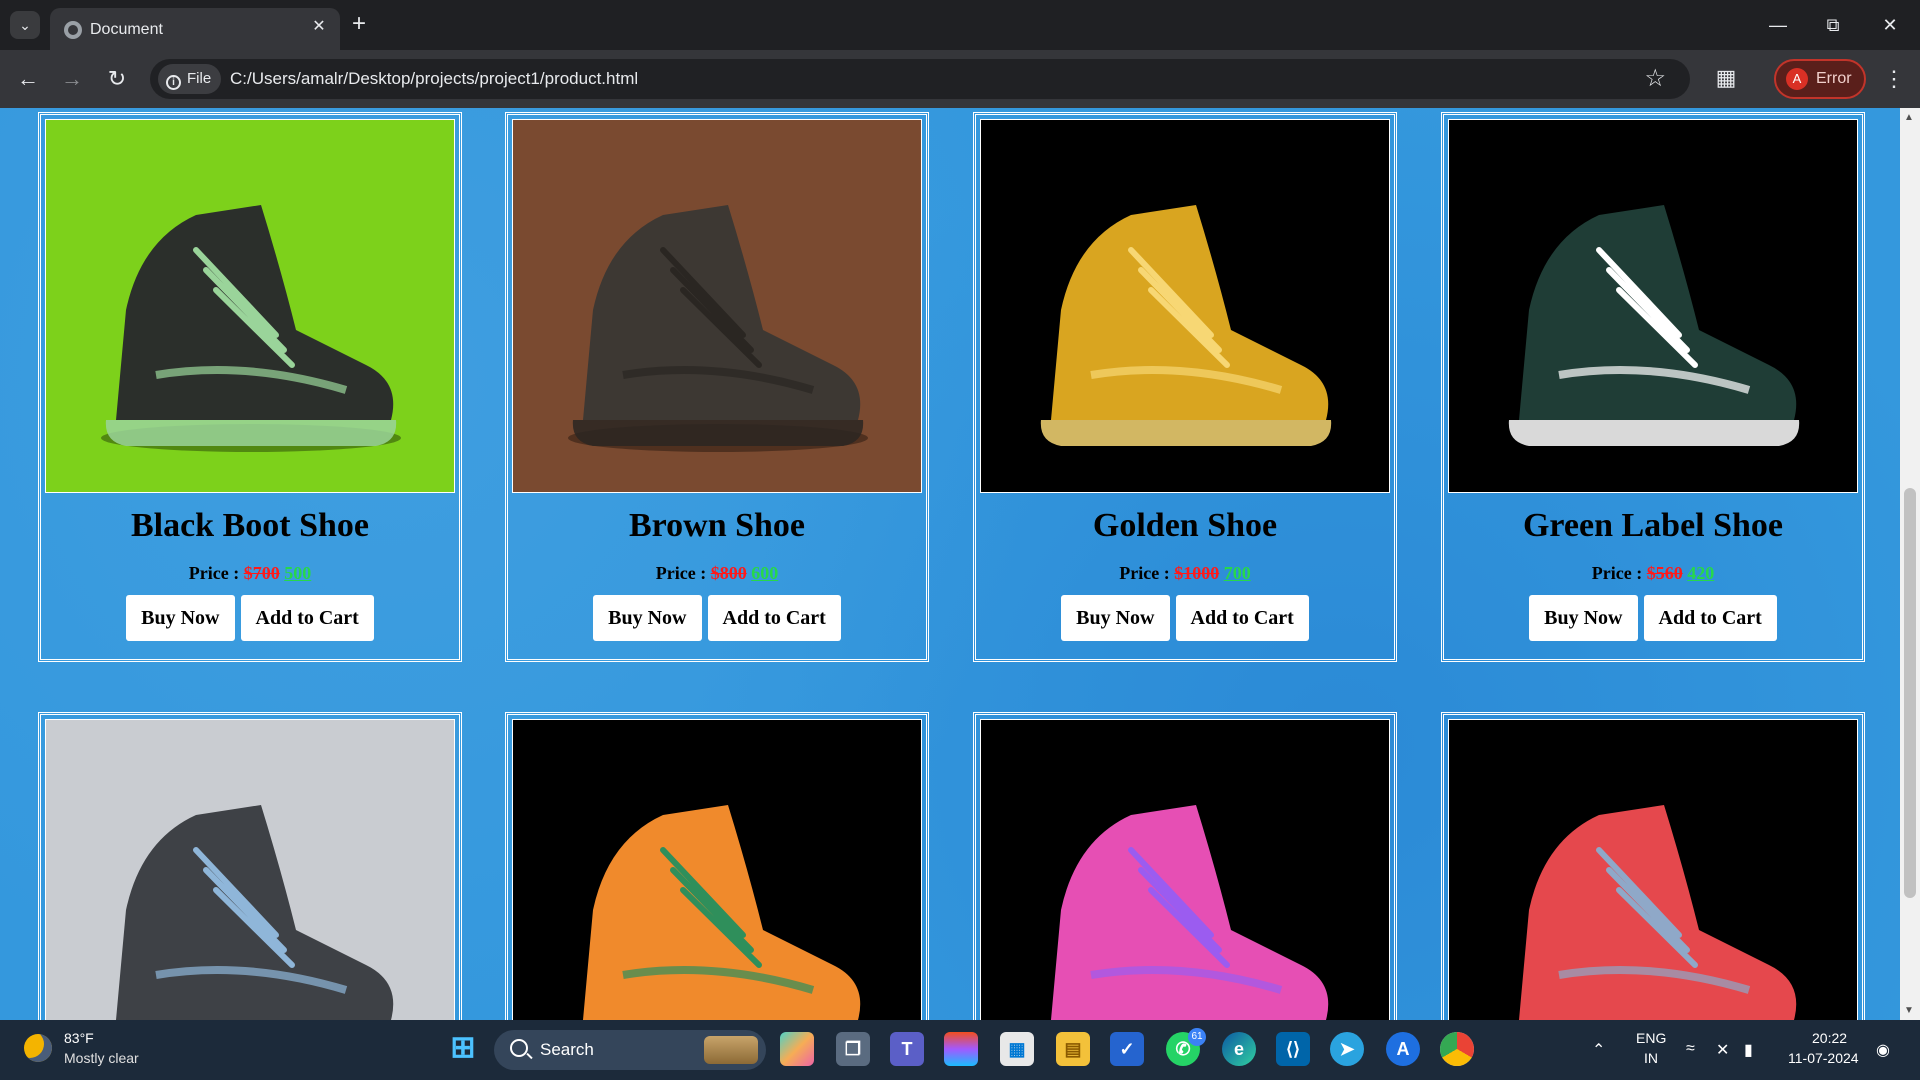 This screenshot has width=1920, height=1080. I want to click on page-scrollbar: ▲ ▼, so click(1910, 564).